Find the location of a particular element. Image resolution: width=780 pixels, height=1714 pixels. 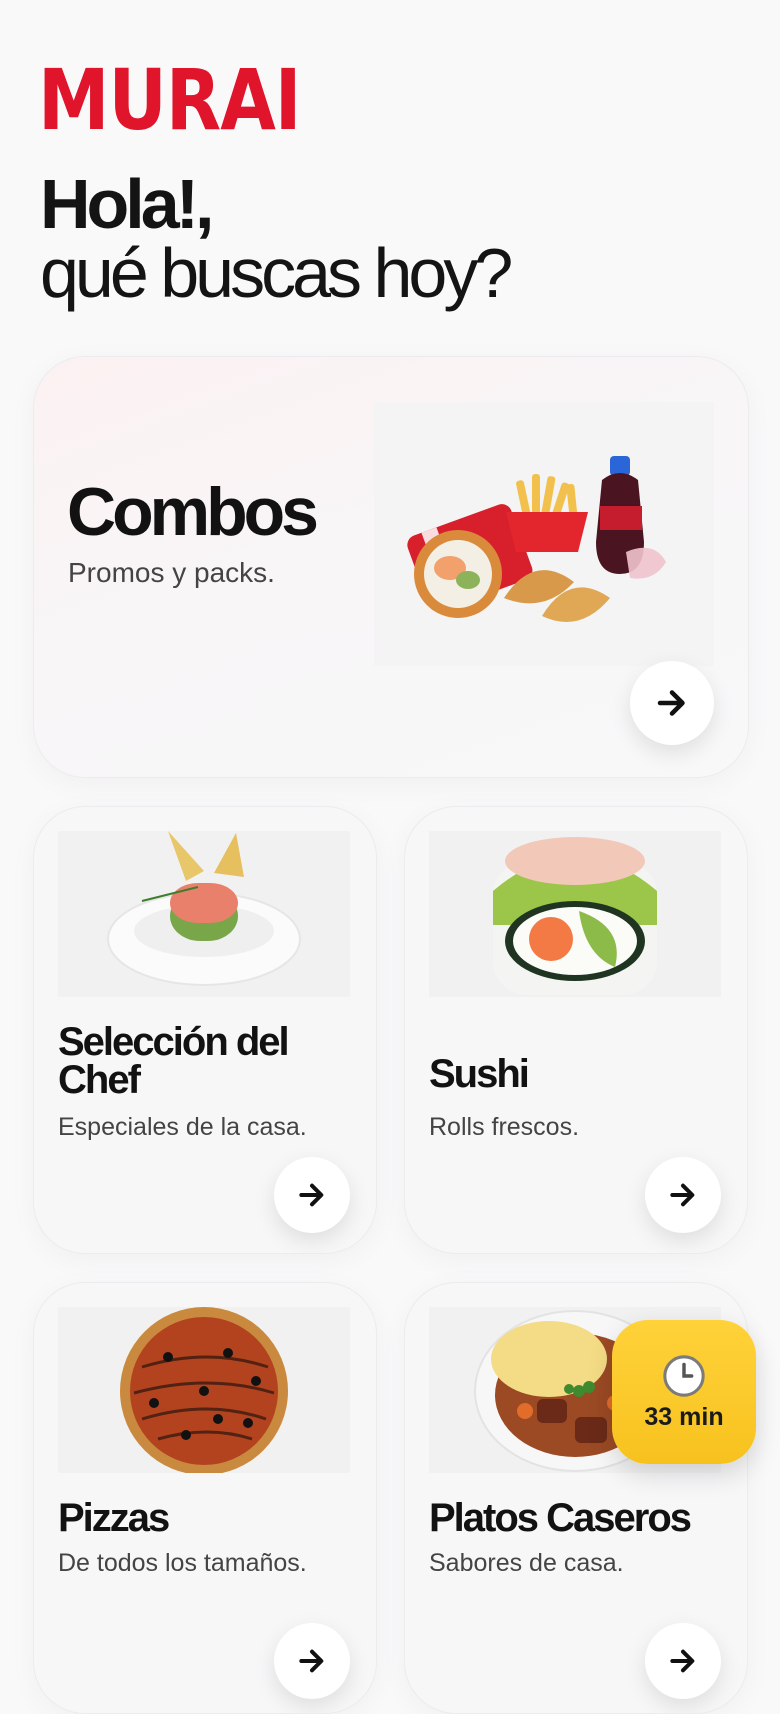

category-description: De todos los tamaños. is located at coordinates (182, 1563).